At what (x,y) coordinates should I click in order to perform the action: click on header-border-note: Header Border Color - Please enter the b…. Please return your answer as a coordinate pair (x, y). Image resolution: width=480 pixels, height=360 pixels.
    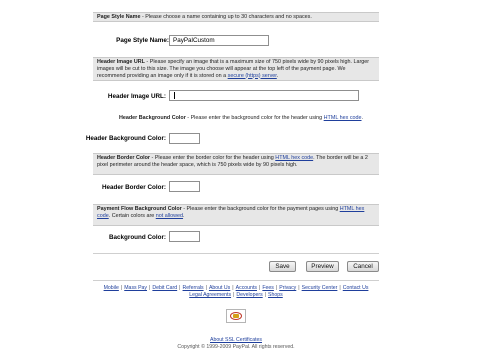
    Looking at the image, I should click on (236, 162).